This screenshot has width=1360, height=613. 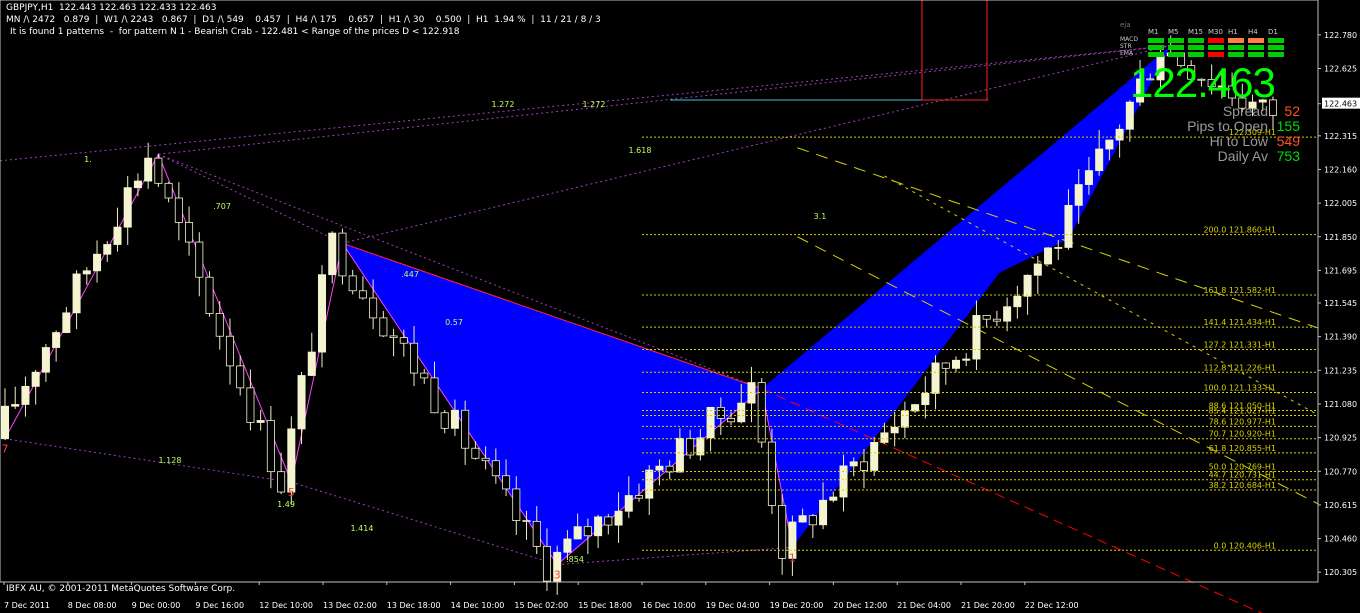 What do you see at coordinates (1239, 367) in the screenshot?
I see `fib-level-label: 112.8 121.226-H1` at bounding box center [1239, 367].